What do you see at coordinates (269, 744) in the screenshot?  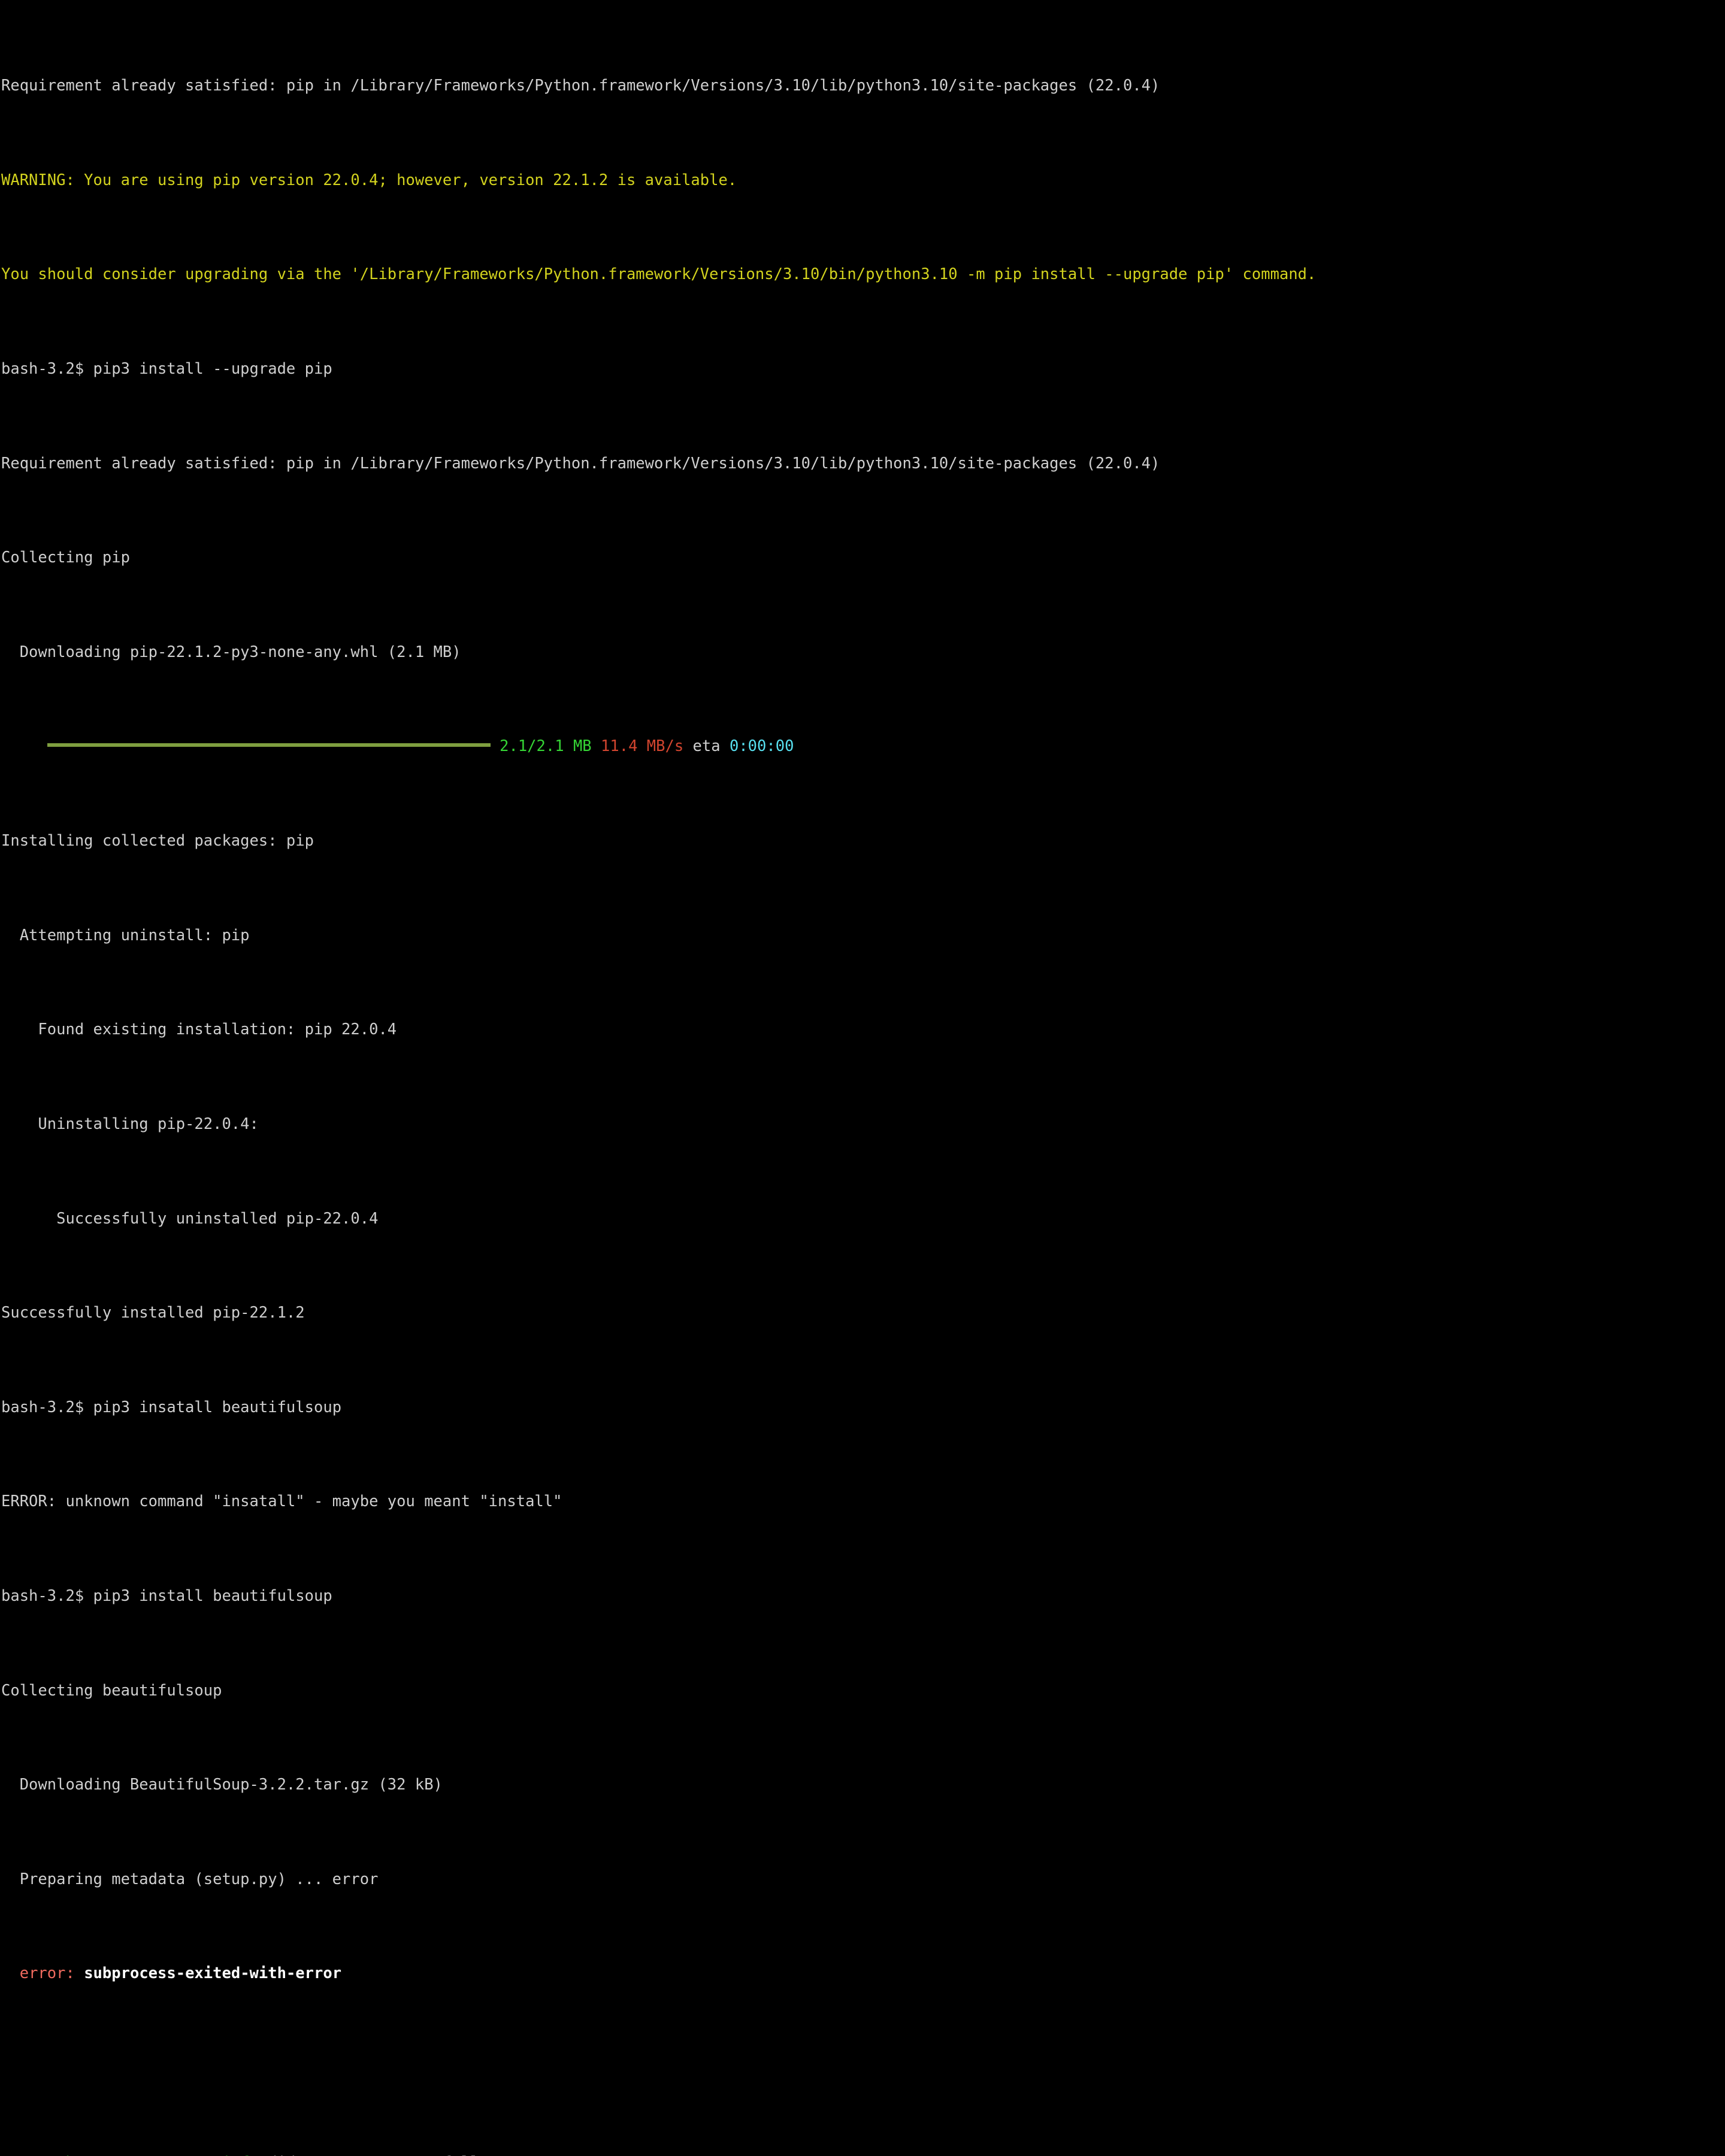 I see `progress-bar` at bounding box center [269, 744].